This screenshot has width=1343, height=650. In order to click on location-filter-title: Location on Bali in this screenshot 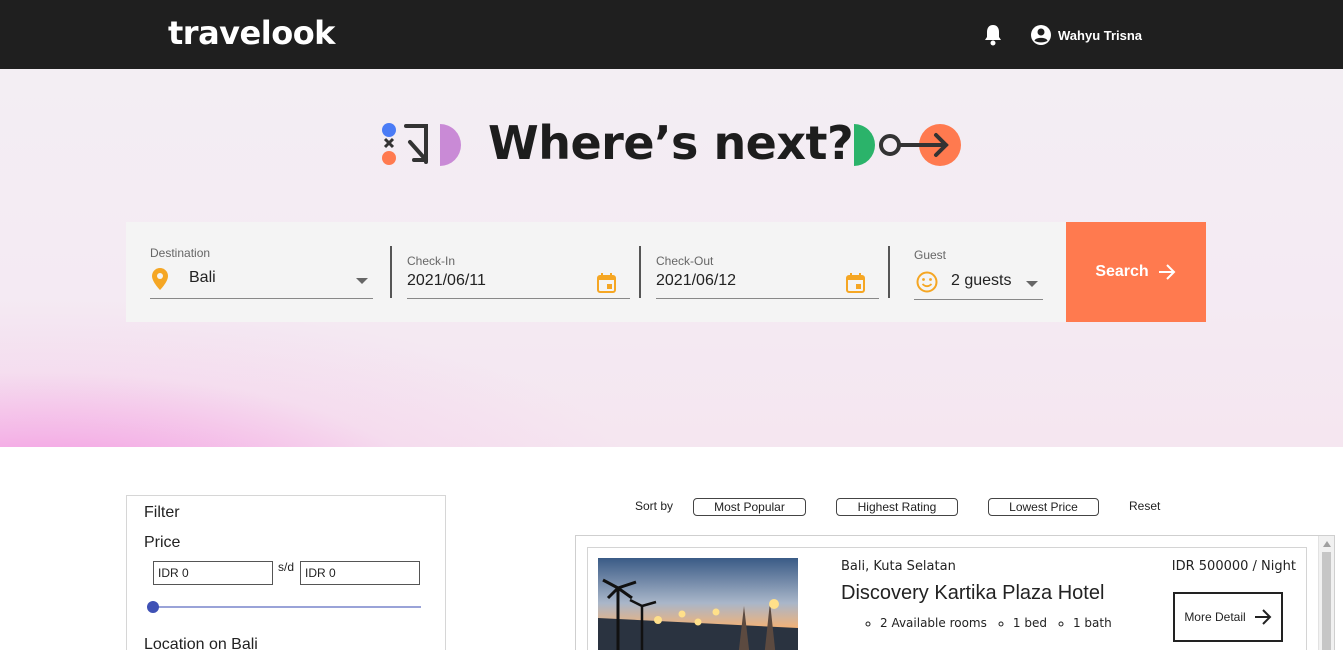, I will do `click(201, 643)`.